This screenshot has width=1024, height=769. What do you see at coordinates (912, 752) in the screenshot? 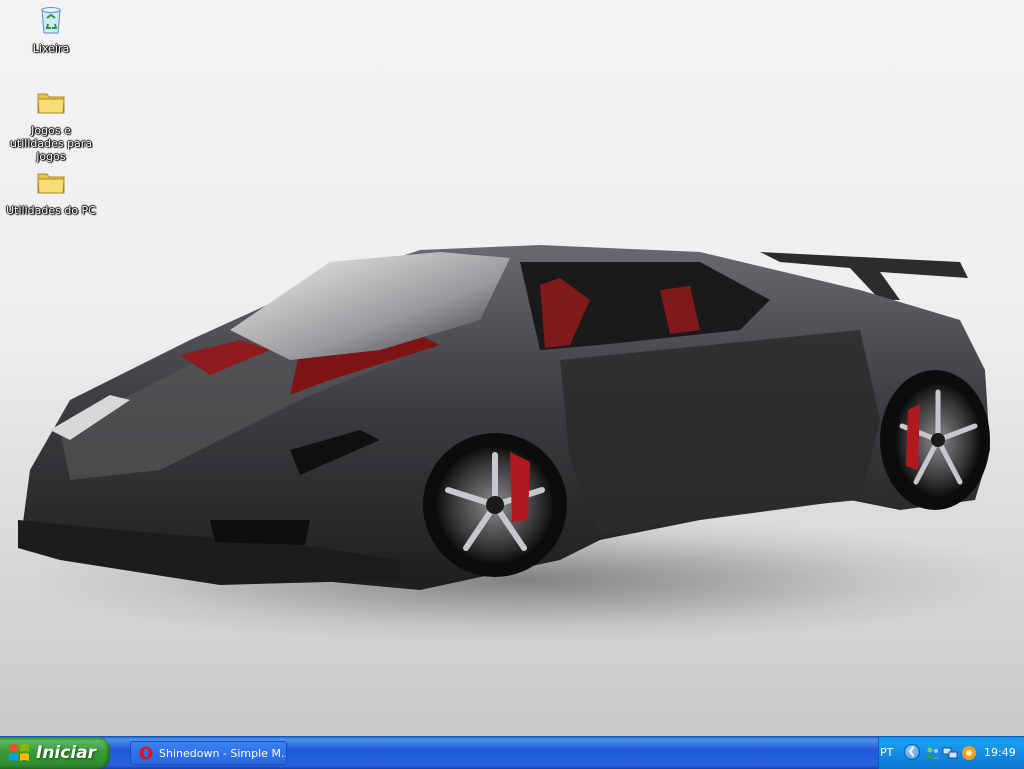
I see `tray-expand-icon: ❮` at bounding box center [912, 752].